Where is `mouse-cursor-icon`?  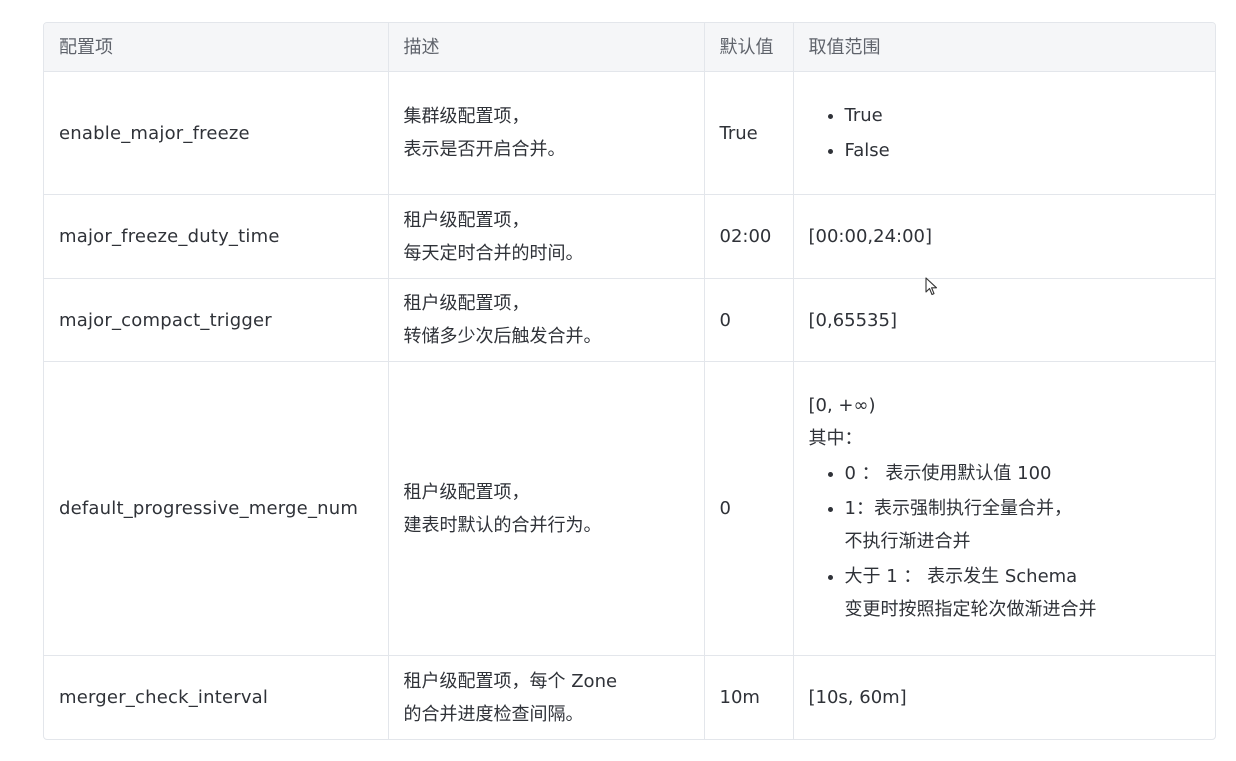
mouse-cursor-icon is located at coordinates (931, 286).